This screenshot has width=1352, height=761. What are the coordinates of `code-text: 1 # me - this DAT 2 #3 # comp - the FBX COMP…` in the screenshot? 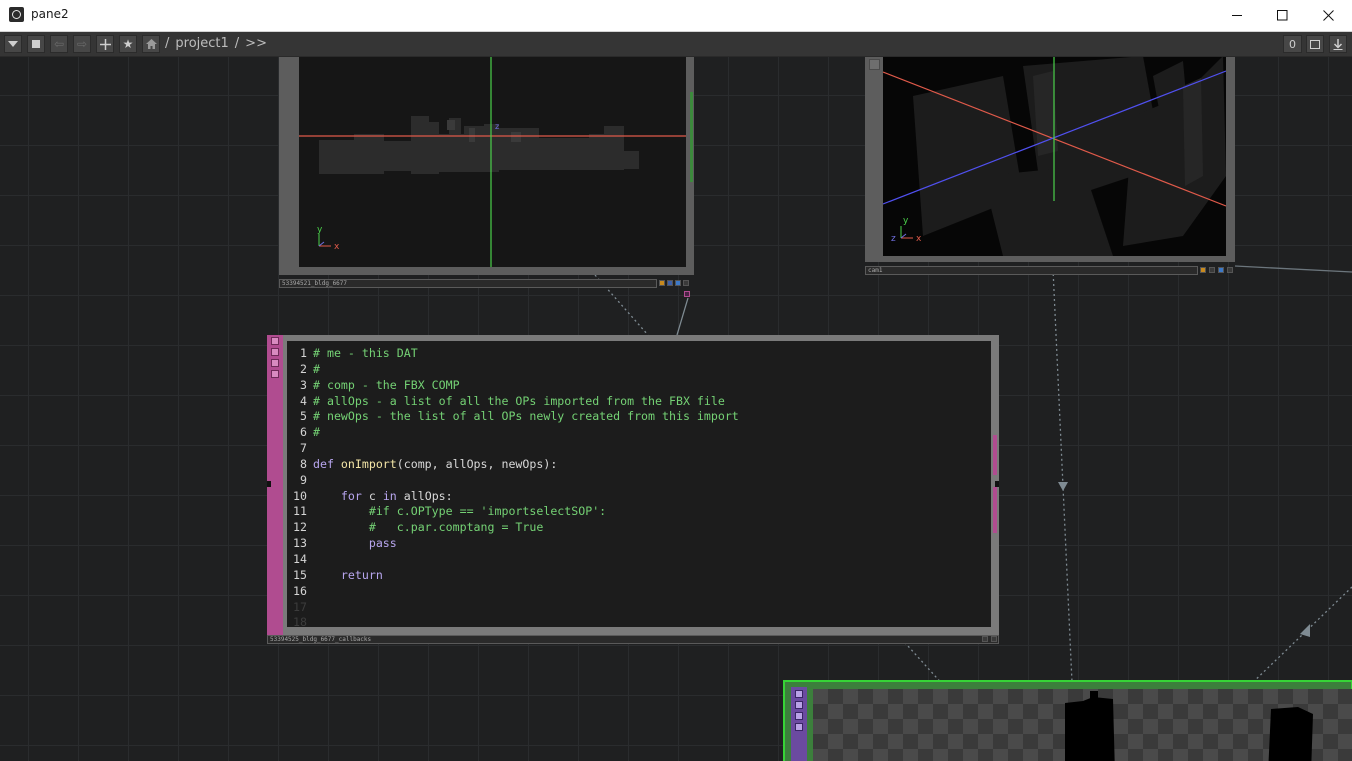 It's located at (513, 486).